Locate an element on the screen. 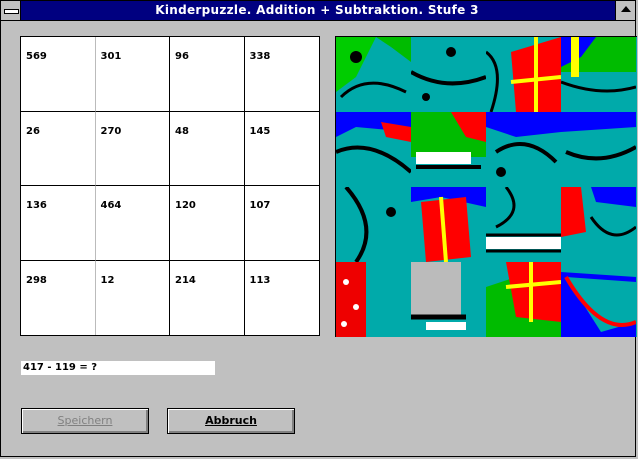  grid-cell: 12 is located at coordinates (133, 297).